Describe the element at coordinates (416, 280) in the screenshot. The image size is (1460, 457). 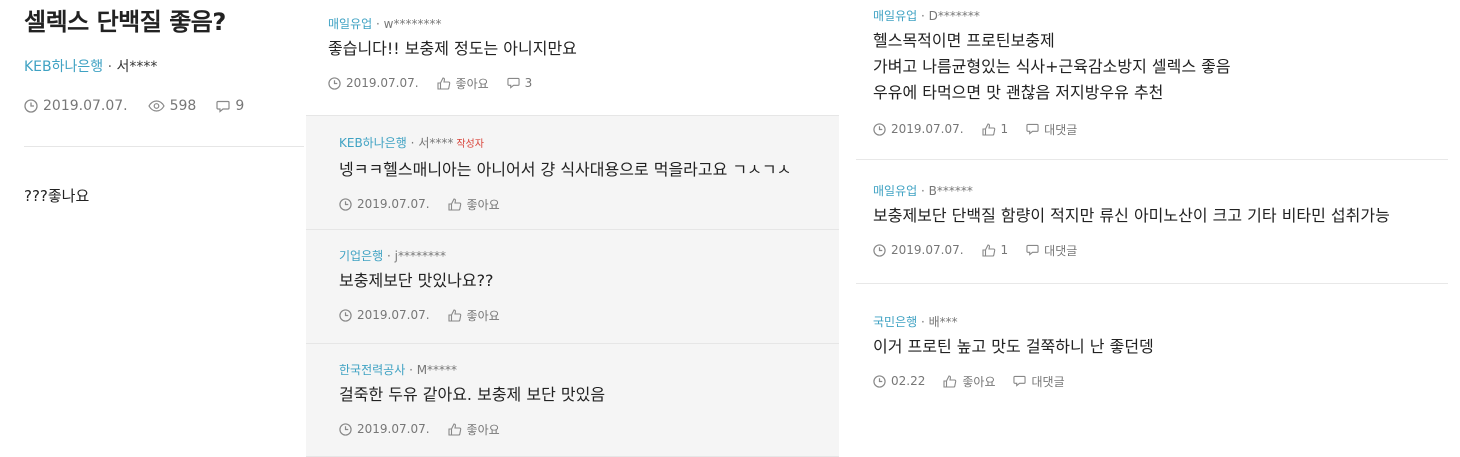
I see `comment-text-line: 보충제보단 맛있나요??` at that location.